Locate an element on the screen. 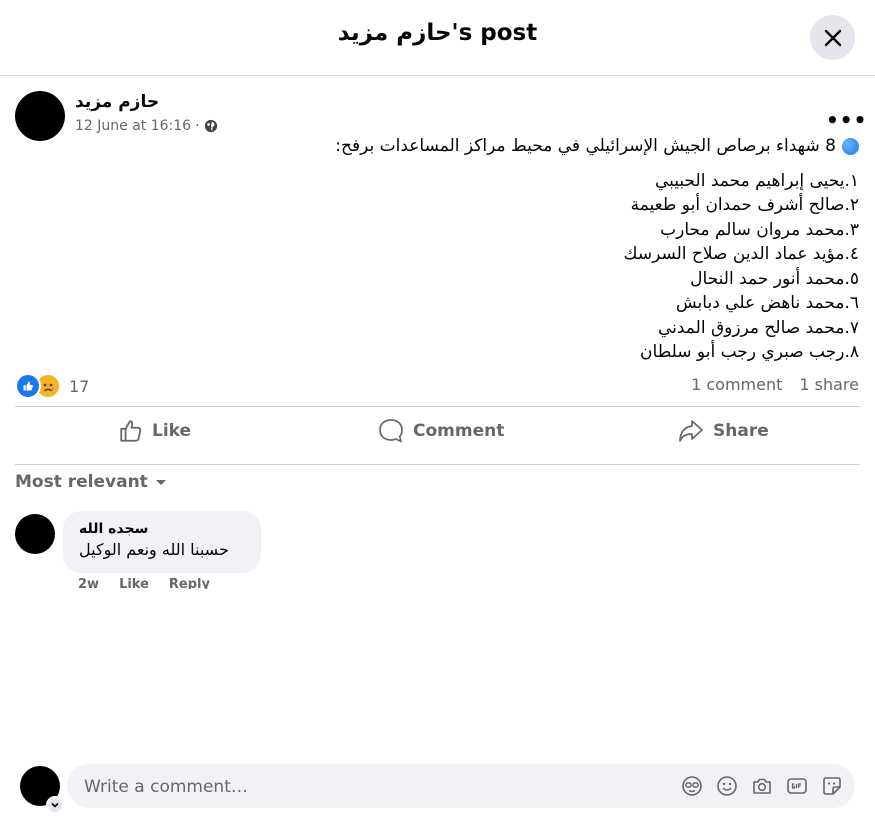 The width and height of the screenshot is (875, 832). author-avatar is located at coordinates (40, 116).